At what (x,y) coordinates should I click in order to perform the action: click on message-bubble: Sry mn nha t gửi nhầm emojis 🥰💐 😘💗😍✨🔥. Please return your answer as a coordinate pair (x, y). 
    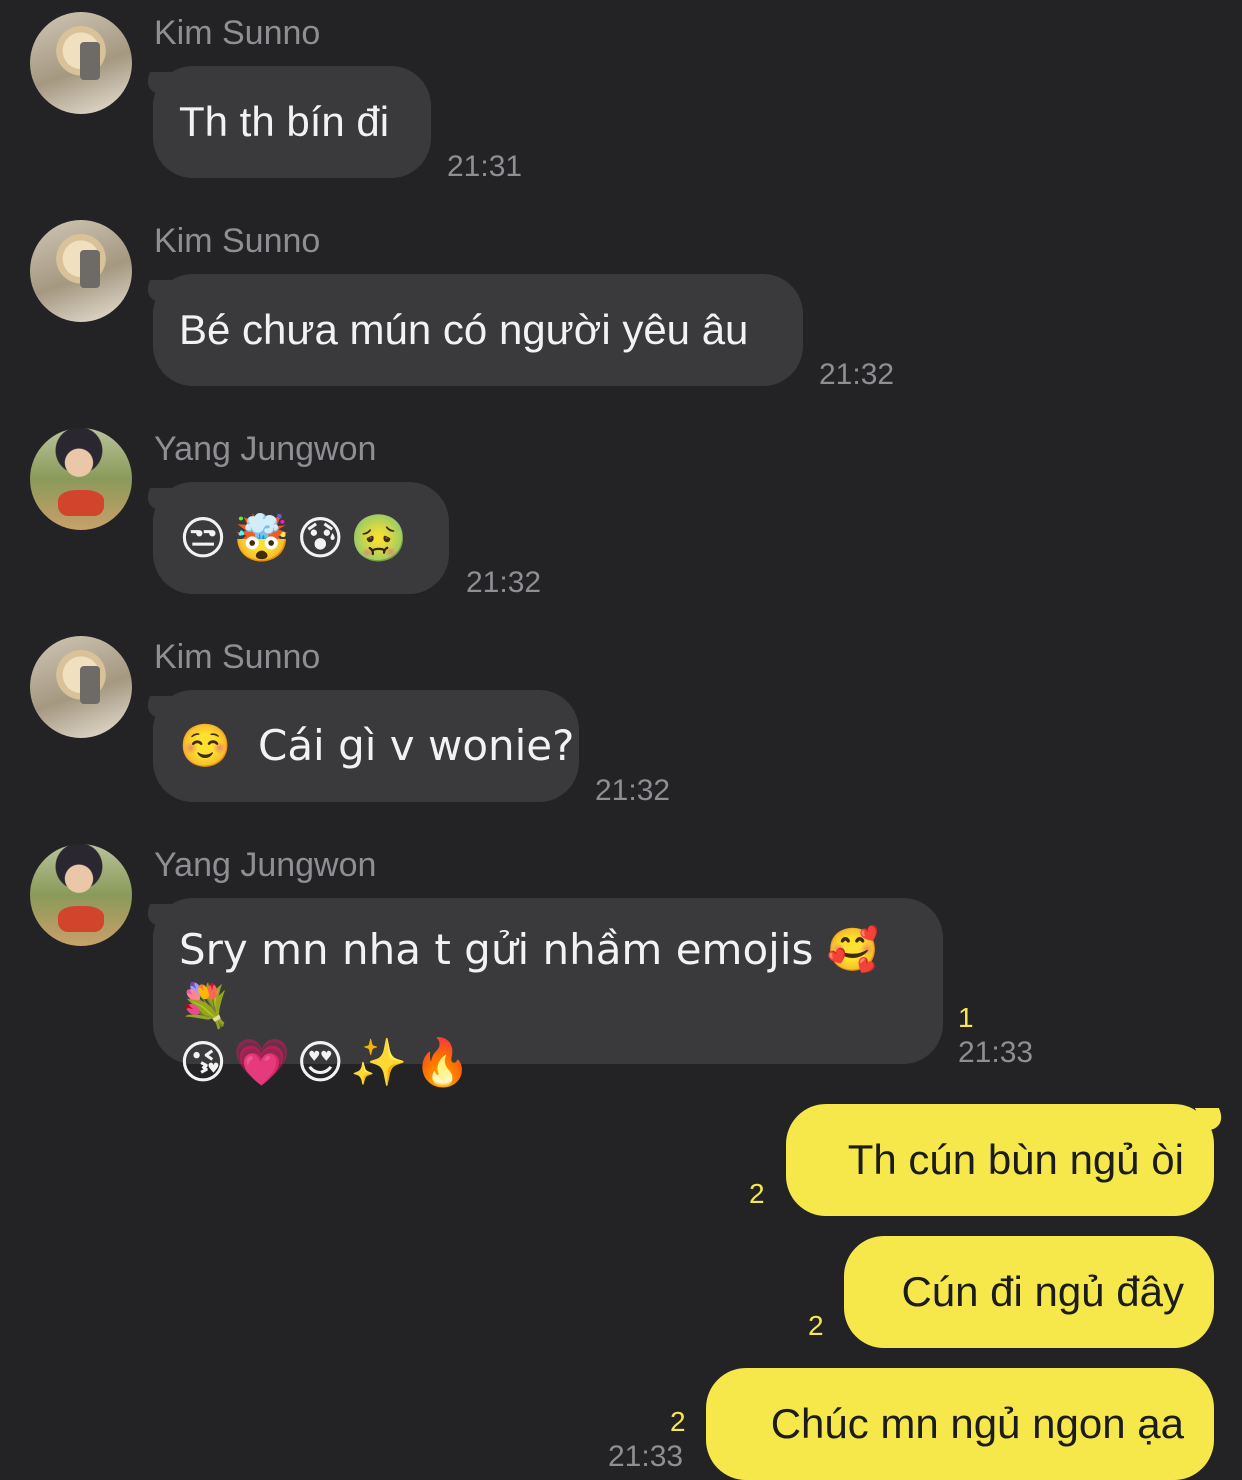
    Looking at the image, I should click on (548, 993).